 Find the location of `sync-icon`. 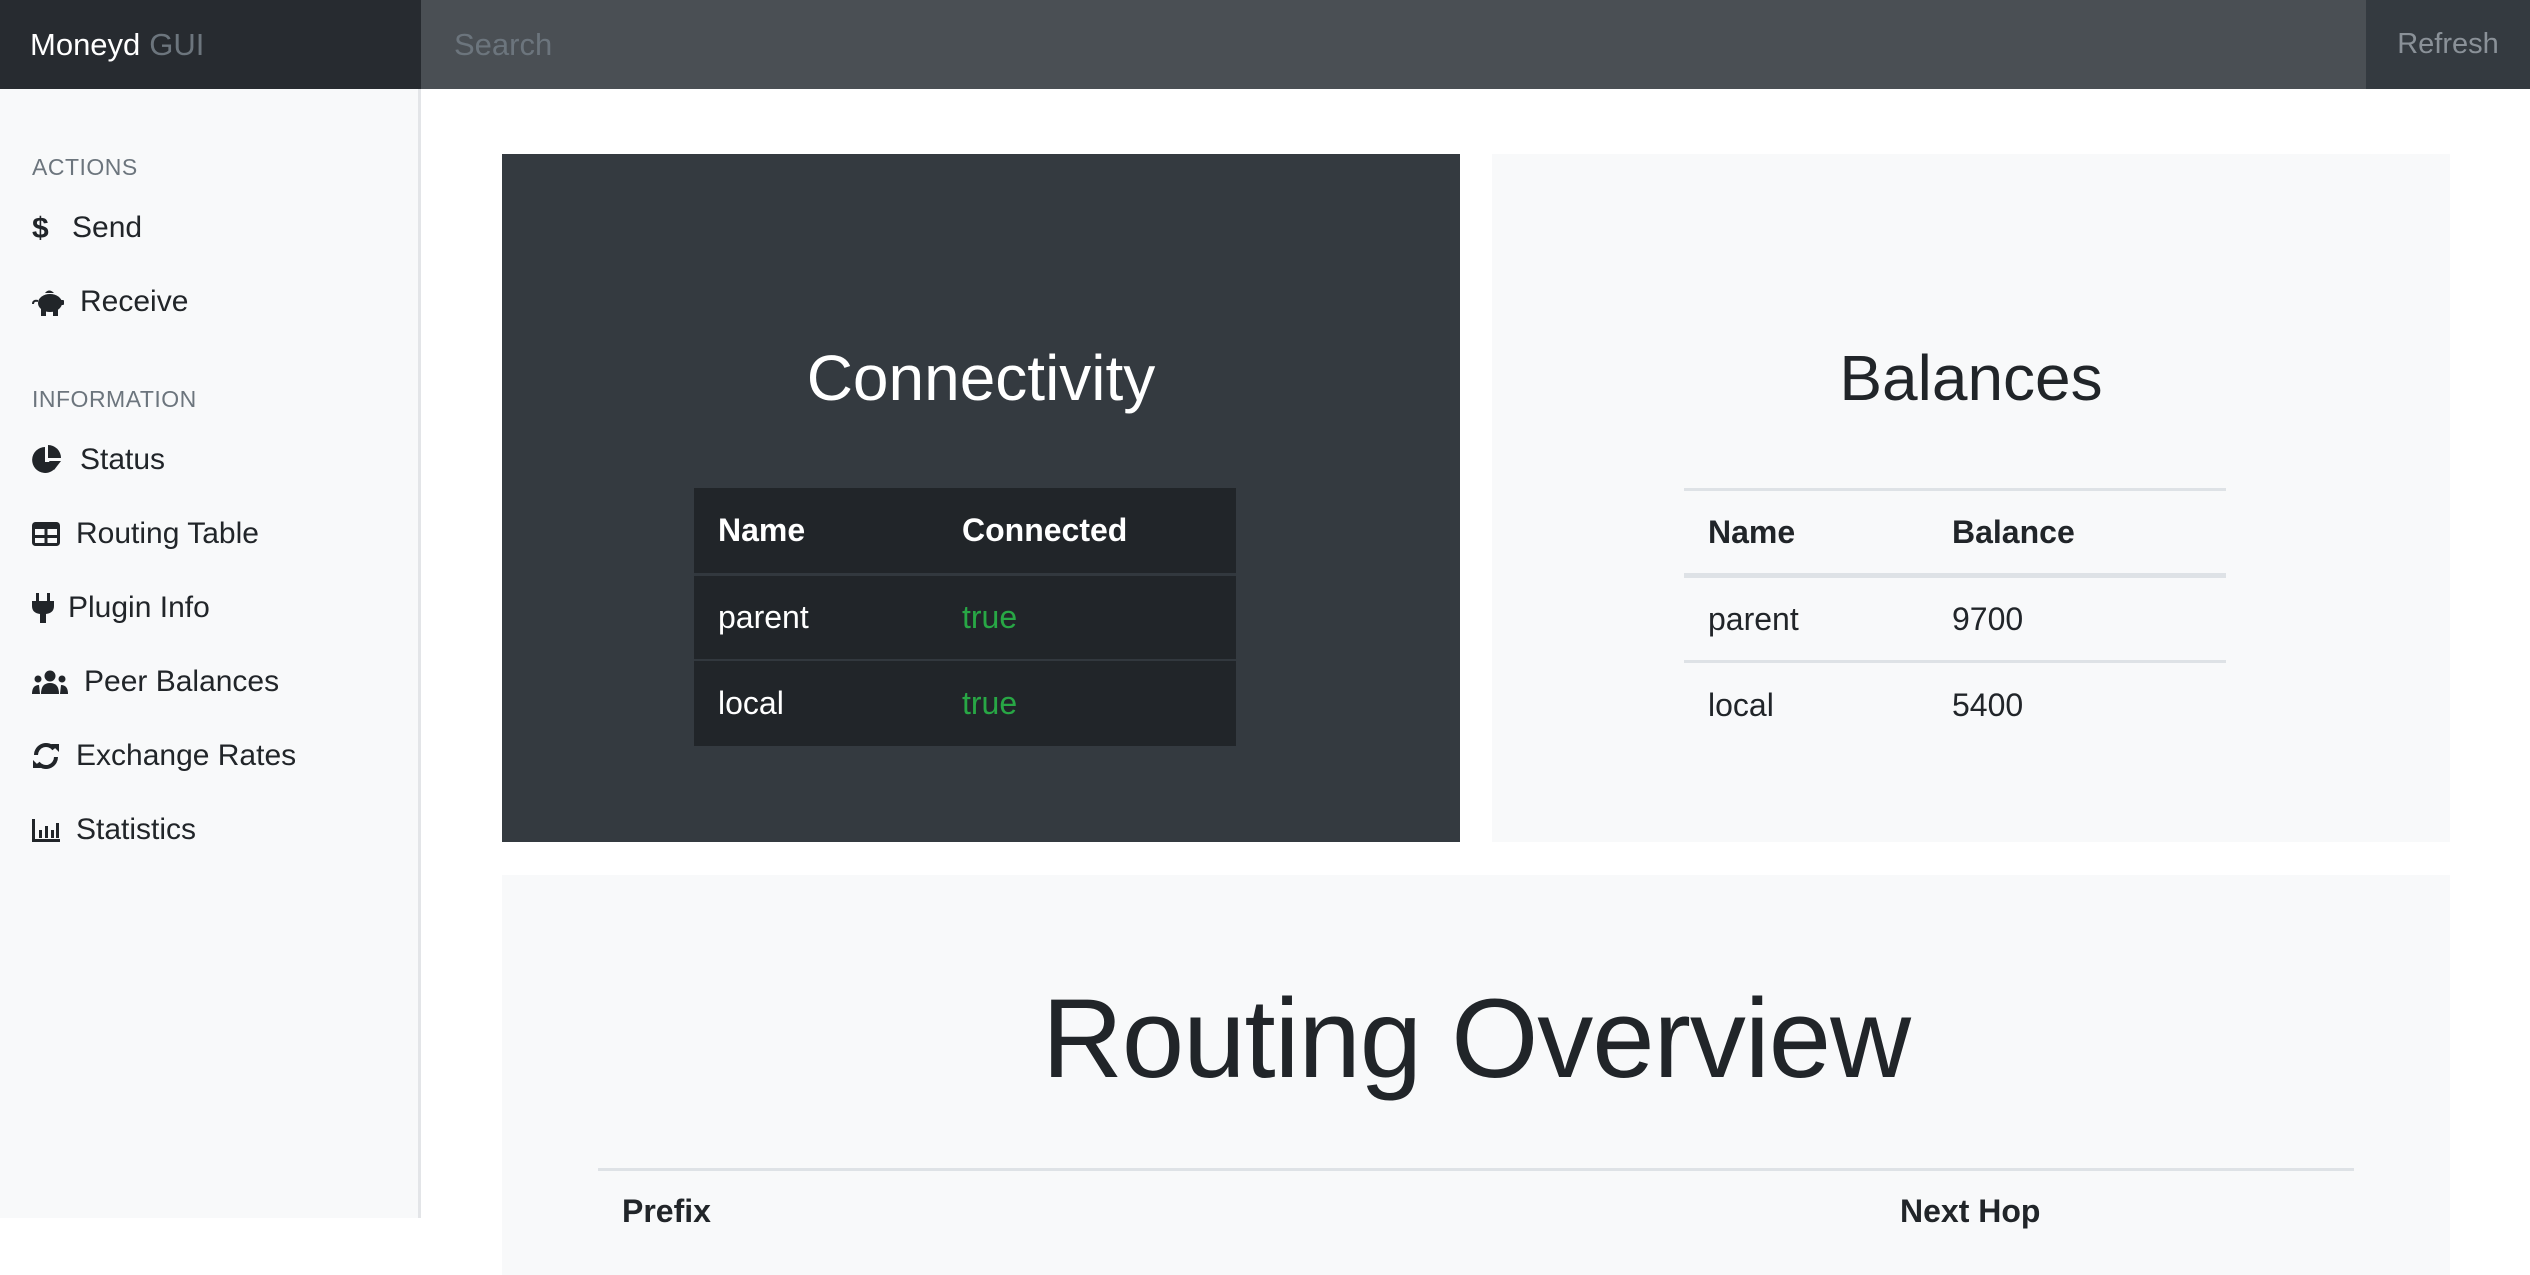

sync-icon is located at coordinates (47, 756).